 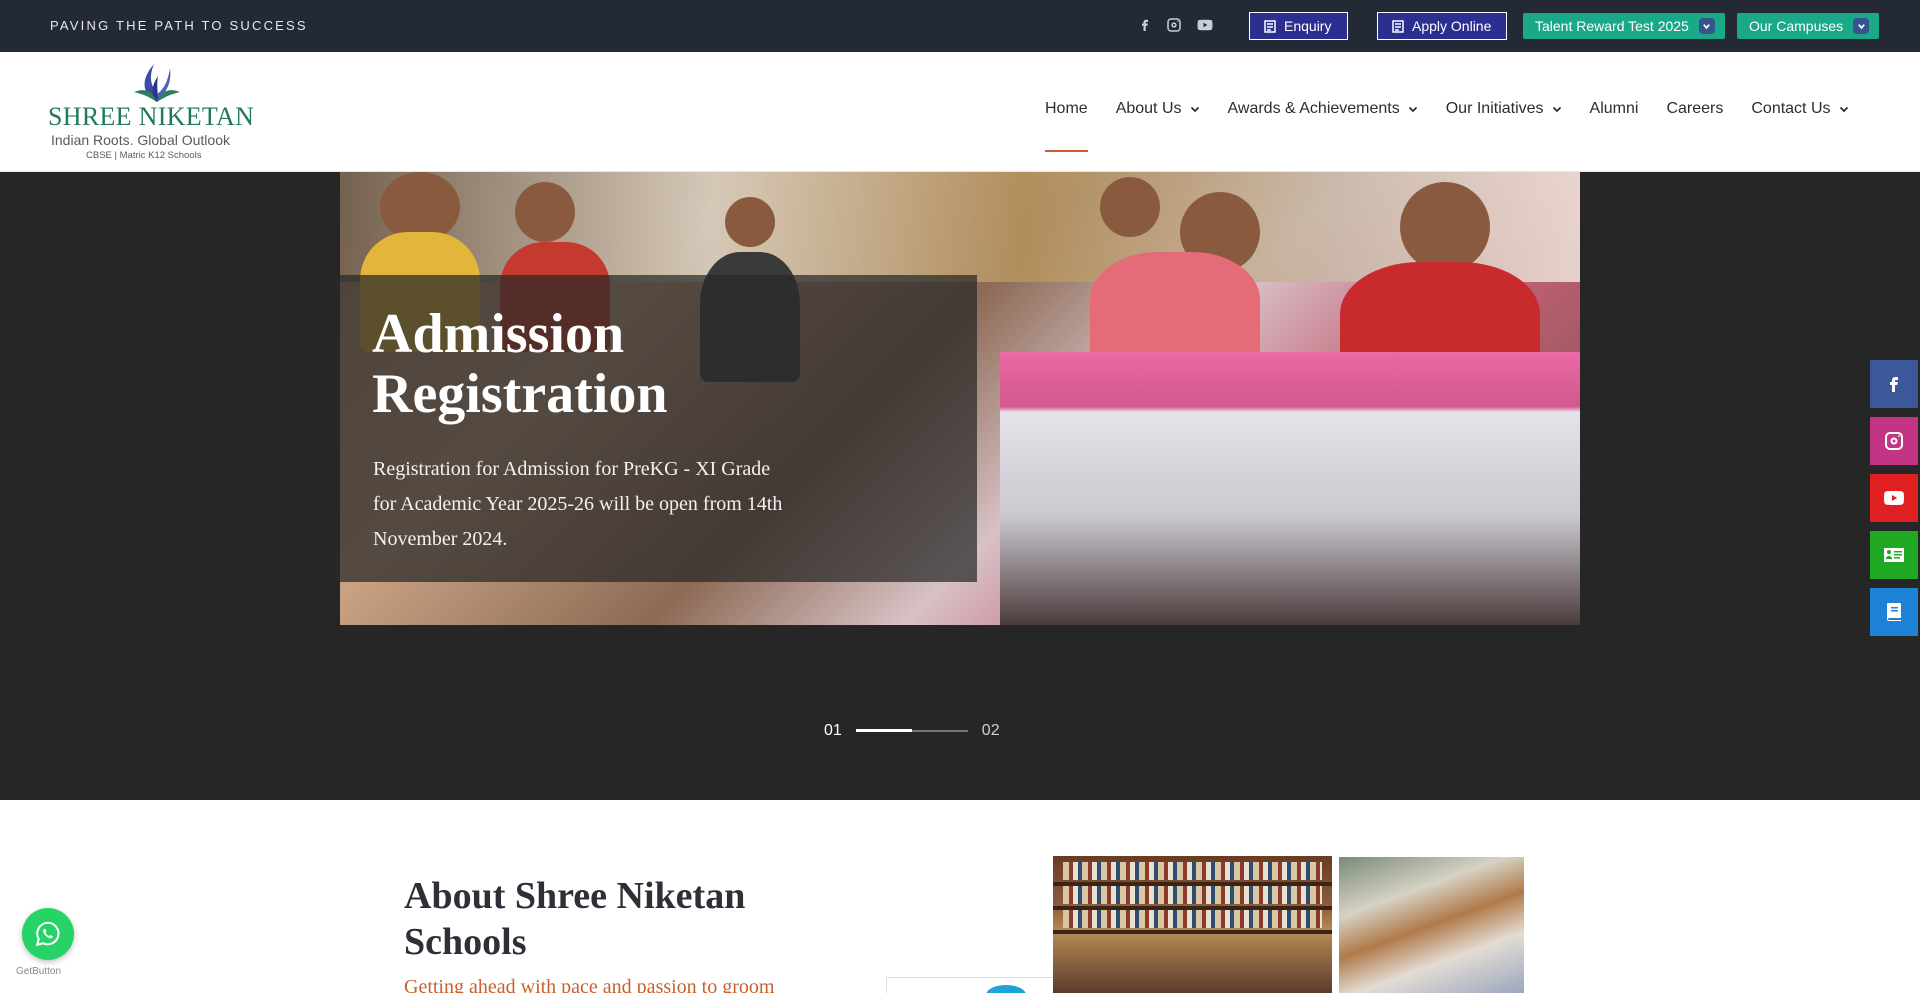 I want to click on flame-logo-icon, so click(x=157, y=83).